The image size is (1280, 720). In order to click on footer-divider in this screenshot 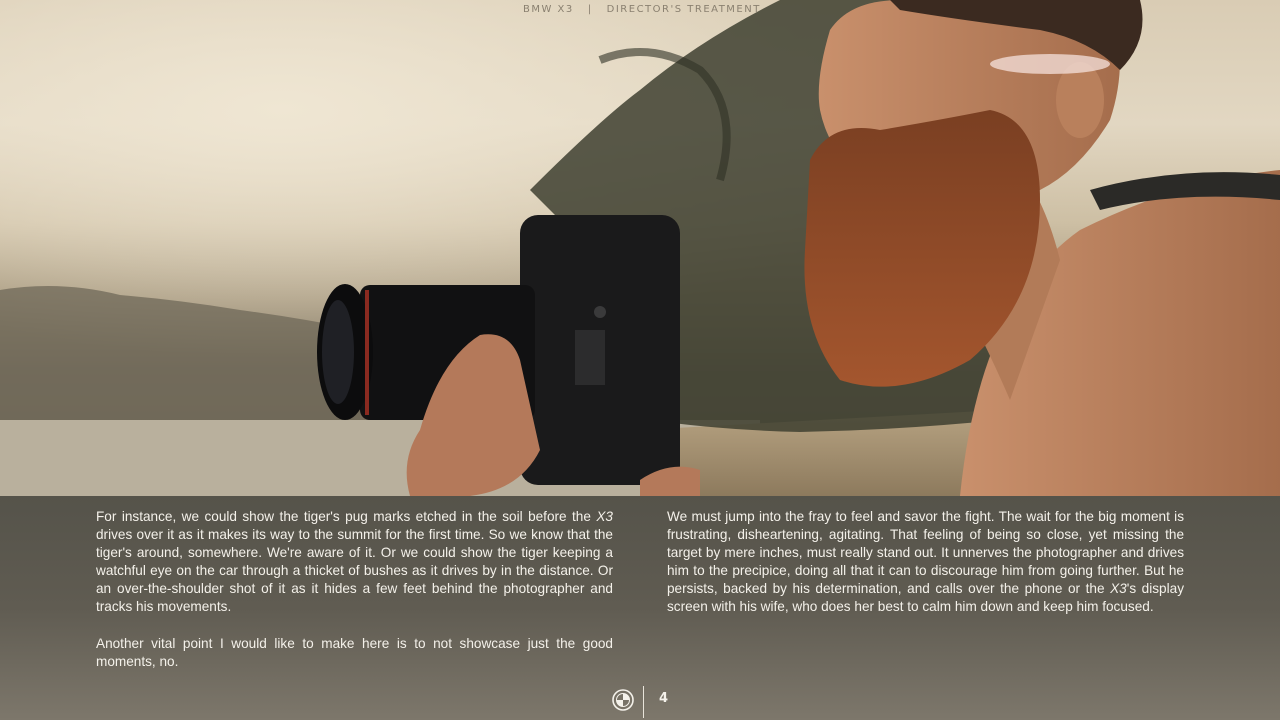, I will do `click(643, 702)`.